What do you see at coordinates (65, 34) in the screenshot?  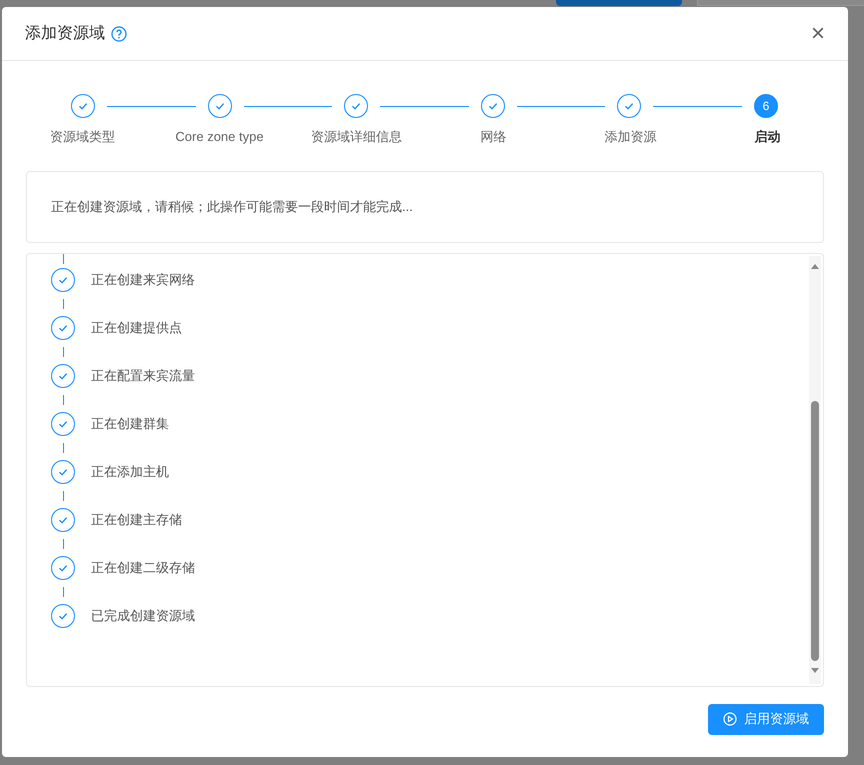 I see `dialog-title: 添加资源域` at bounding box center [65, 34].